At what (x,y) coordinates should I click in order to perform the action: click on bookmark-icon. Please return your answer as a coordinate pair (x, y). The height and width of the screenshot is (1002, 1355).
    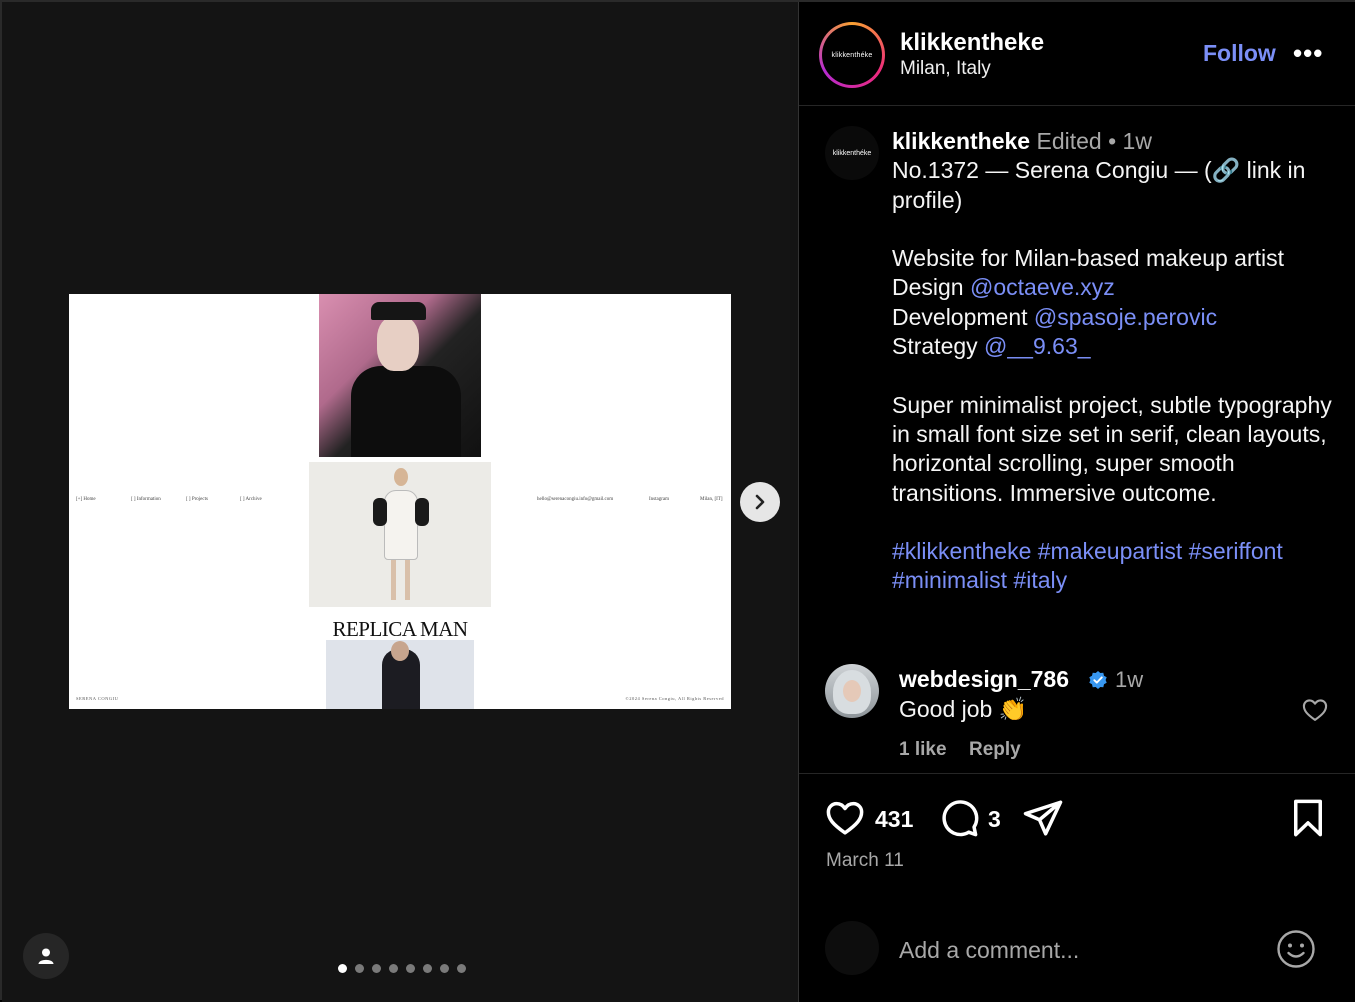
    Looking at the image, I should click on (1308, 818).